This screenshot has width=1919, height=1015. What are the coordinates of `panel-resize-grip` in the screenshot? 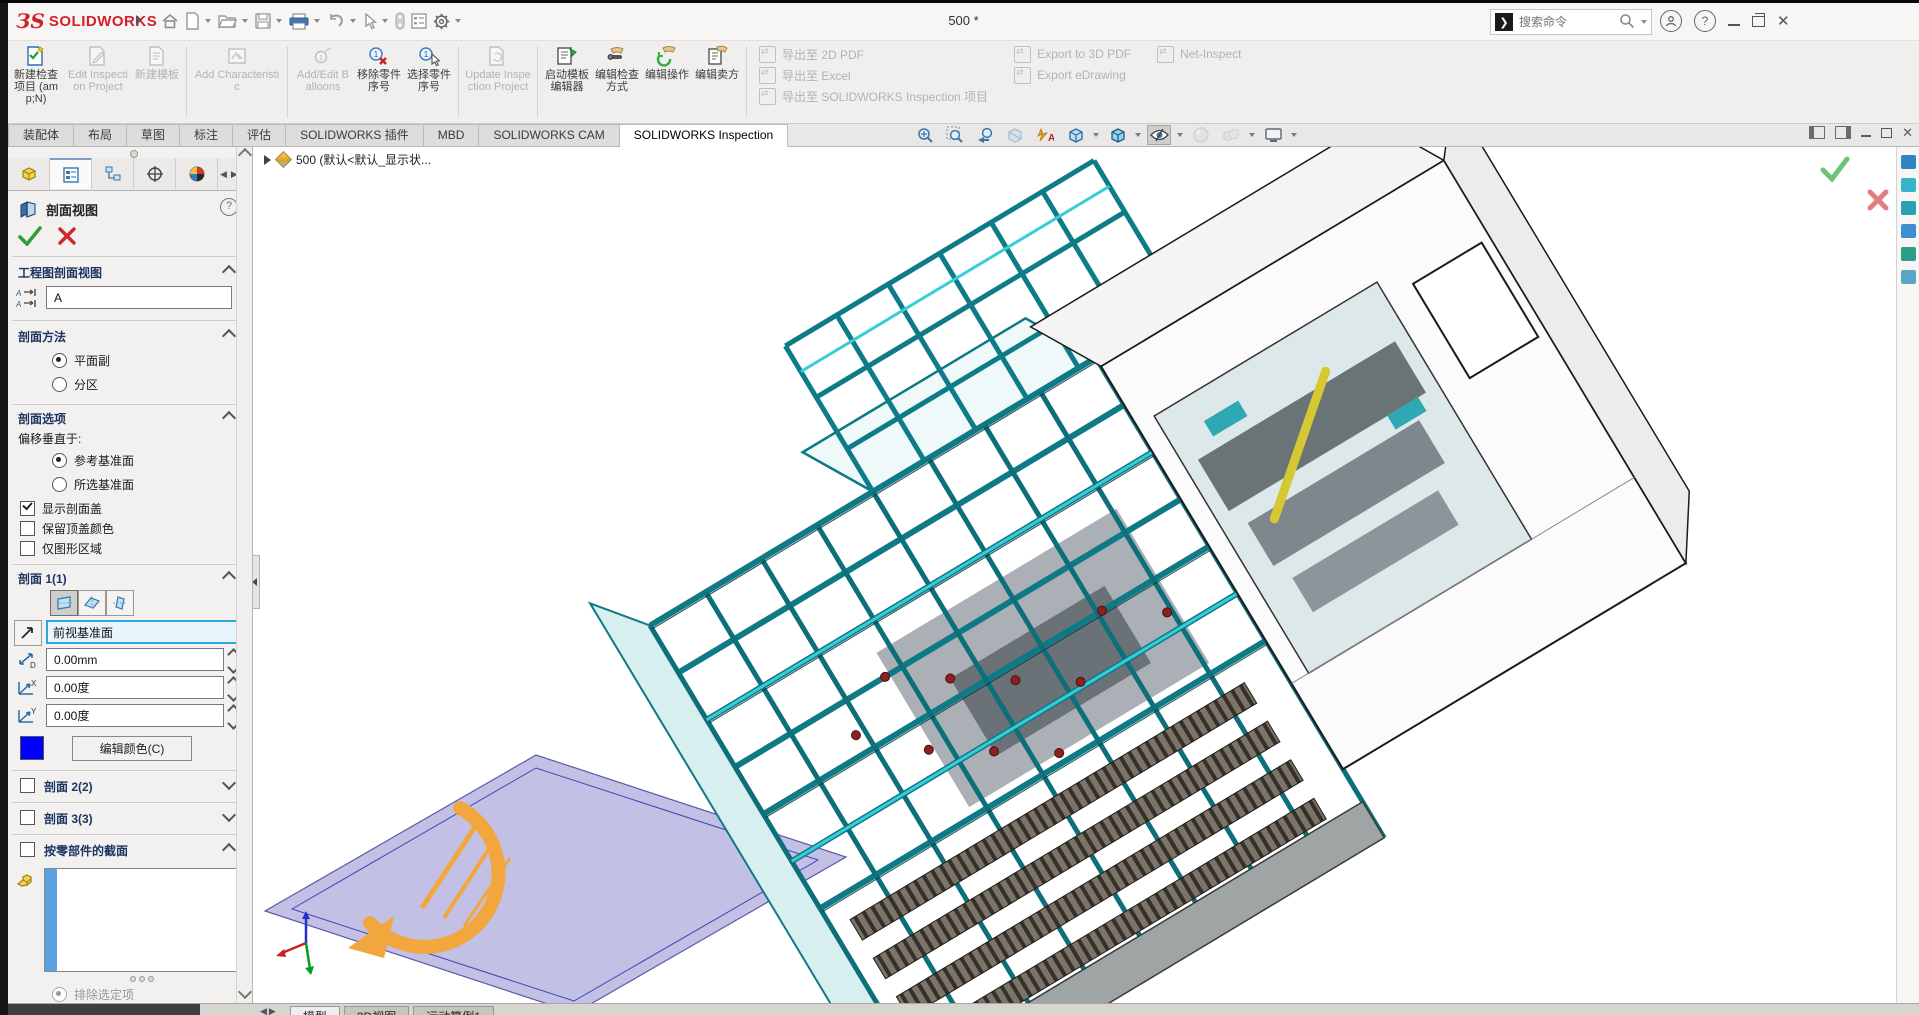 It's located at (130, 152).